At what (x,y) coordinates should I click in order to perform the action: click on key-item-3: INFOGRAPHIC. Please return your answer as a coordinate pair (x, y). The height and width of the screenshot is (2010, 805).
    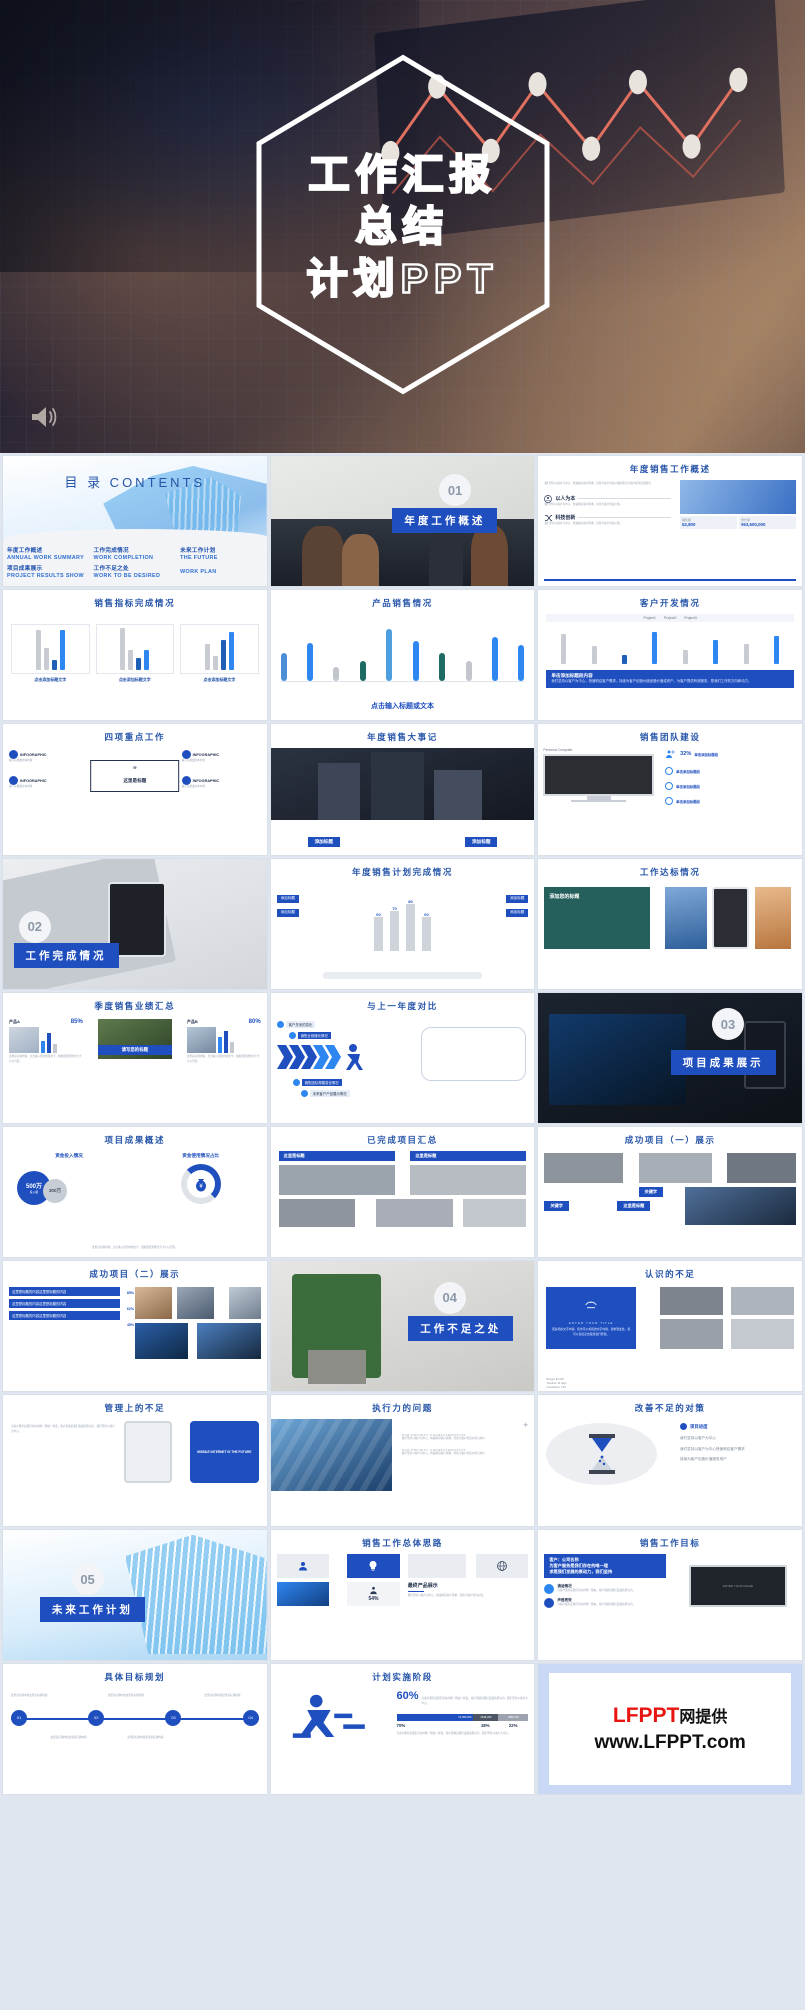
    Looking at the image, I should click on (48, 781).